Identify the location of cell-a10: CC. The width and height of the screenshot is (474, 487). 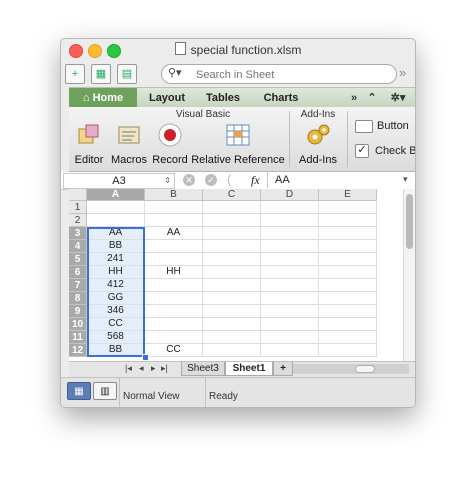
(116, 324).